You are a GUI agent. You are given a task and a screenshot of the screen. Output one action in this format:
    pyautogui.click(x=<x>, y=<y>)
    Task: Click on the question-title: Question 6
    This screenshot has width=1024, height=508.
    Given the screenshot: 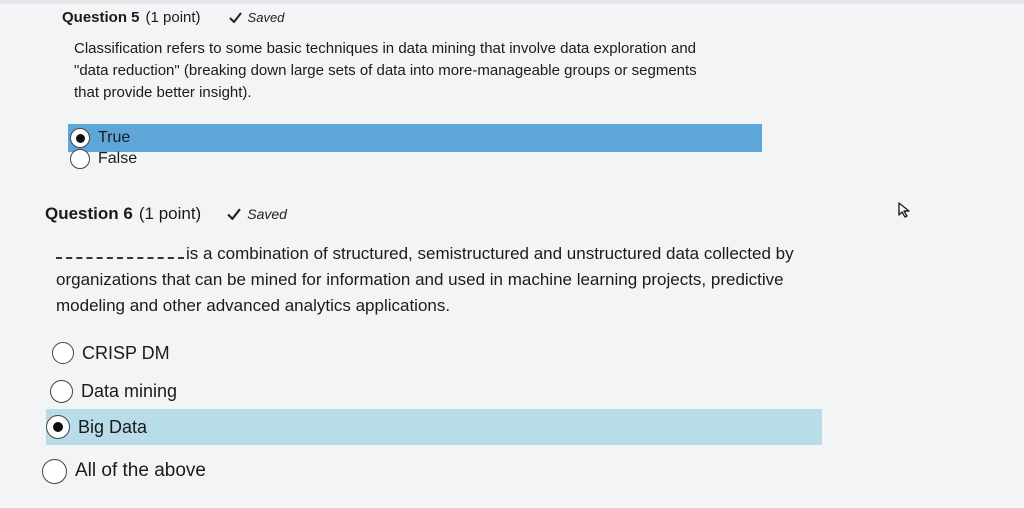 What is the action you would take?
    pyautogui.click(x=89, y=213)
    